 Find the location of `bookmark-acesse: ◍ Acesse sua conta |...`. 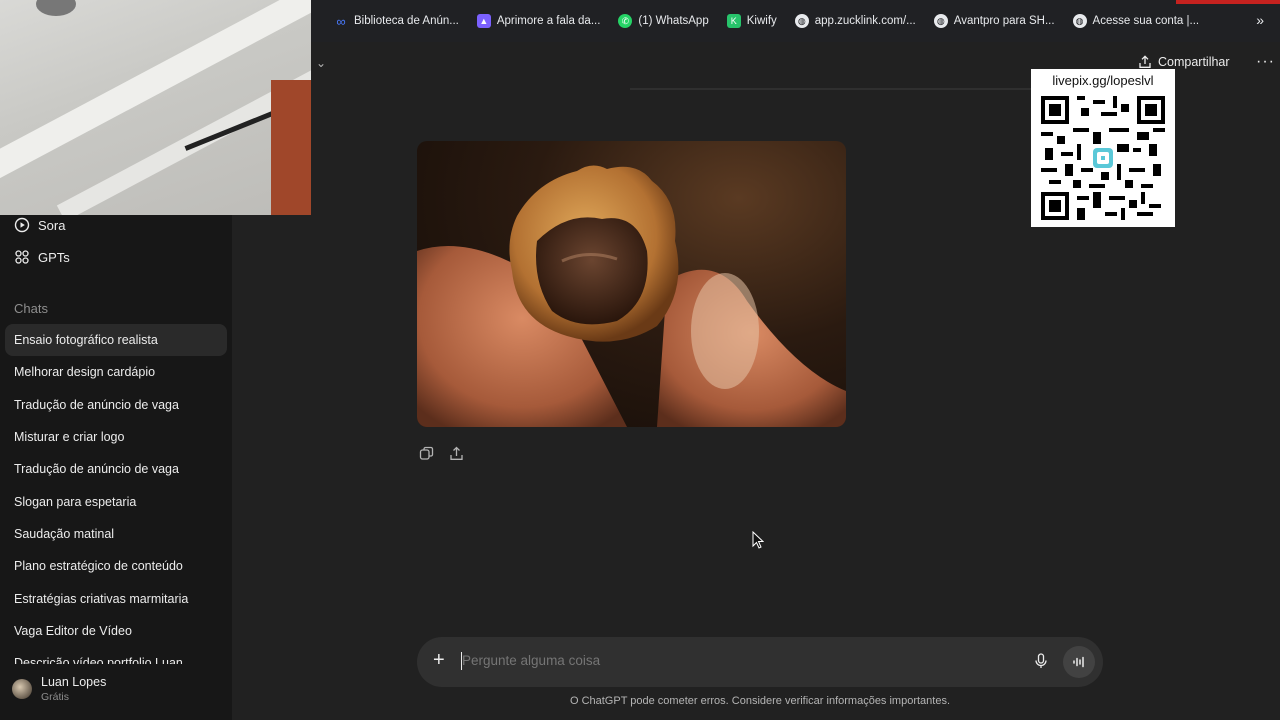

bookmark-acesse: ◍ Acesse sua conta |... is located at coordinates (1136, 21).